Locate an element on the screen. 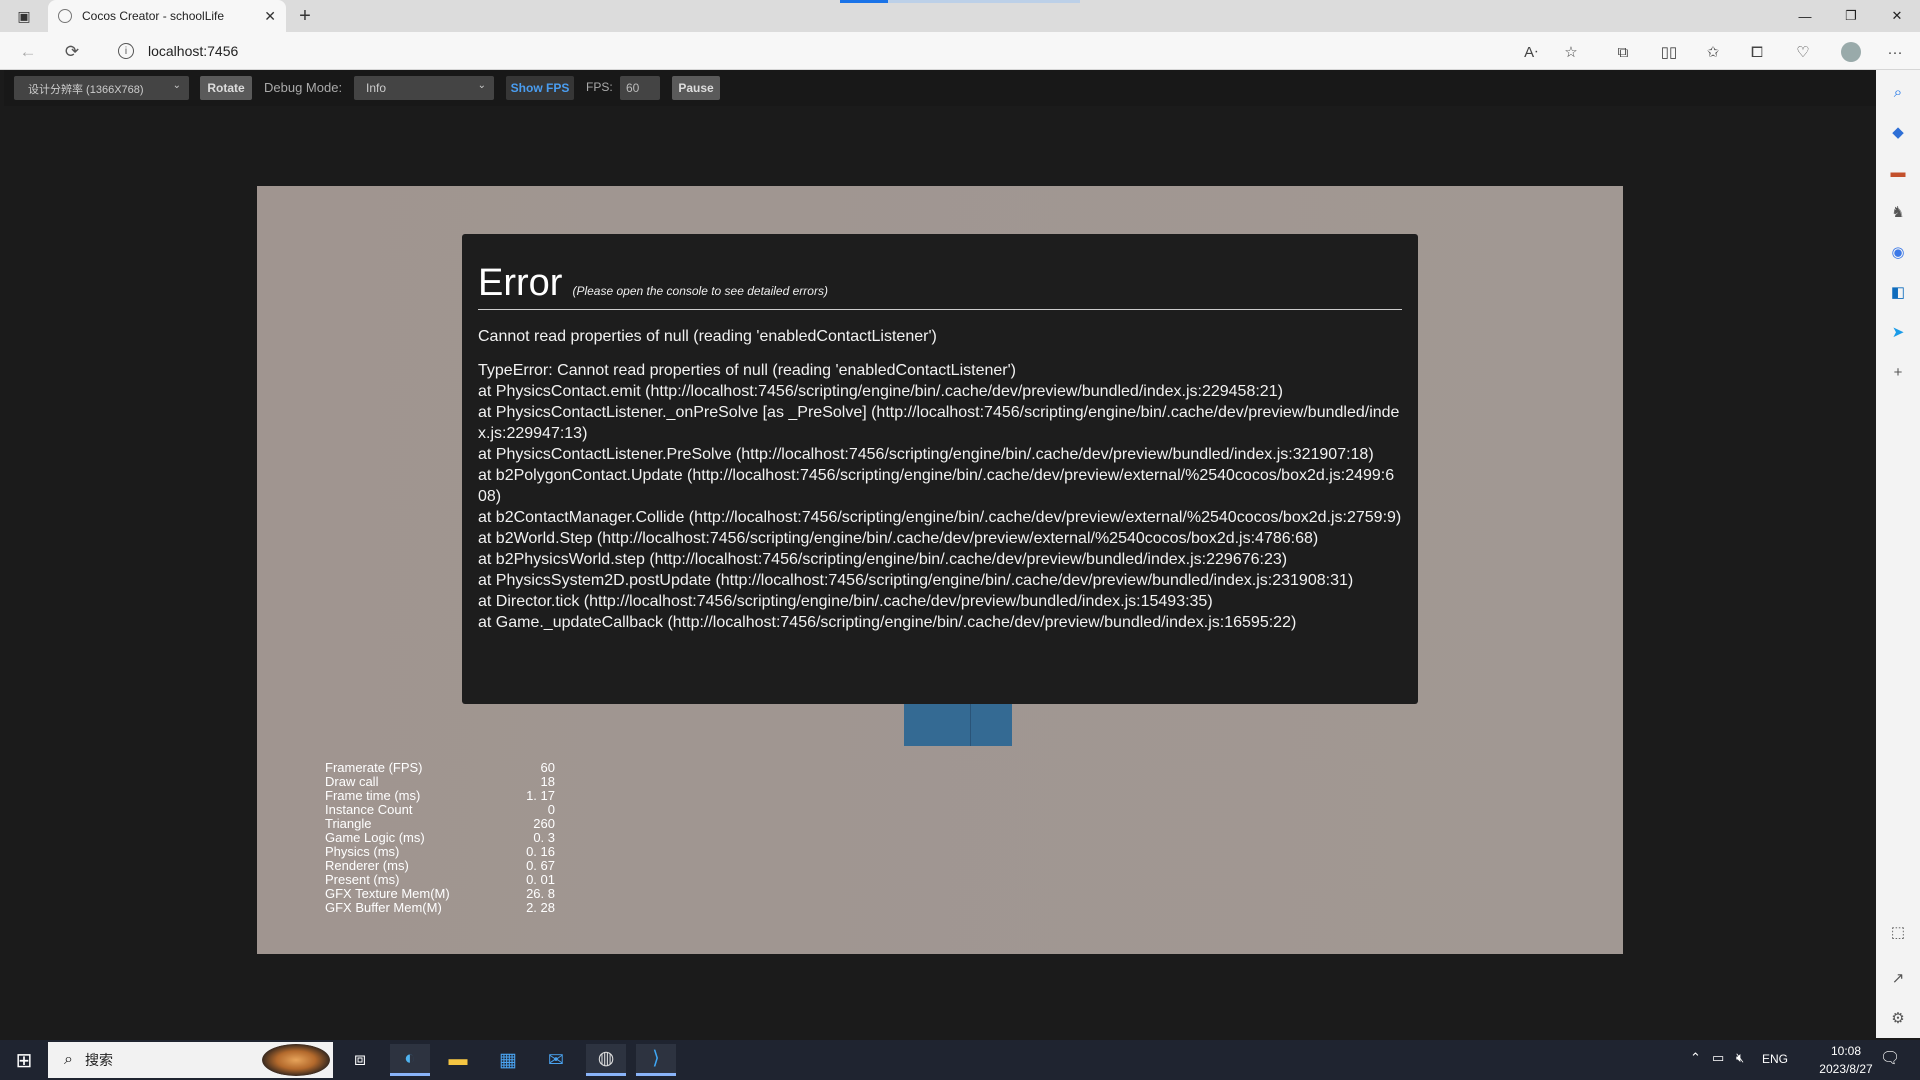  stat-label: Physics (ms) is located at coordinates (362, 851).